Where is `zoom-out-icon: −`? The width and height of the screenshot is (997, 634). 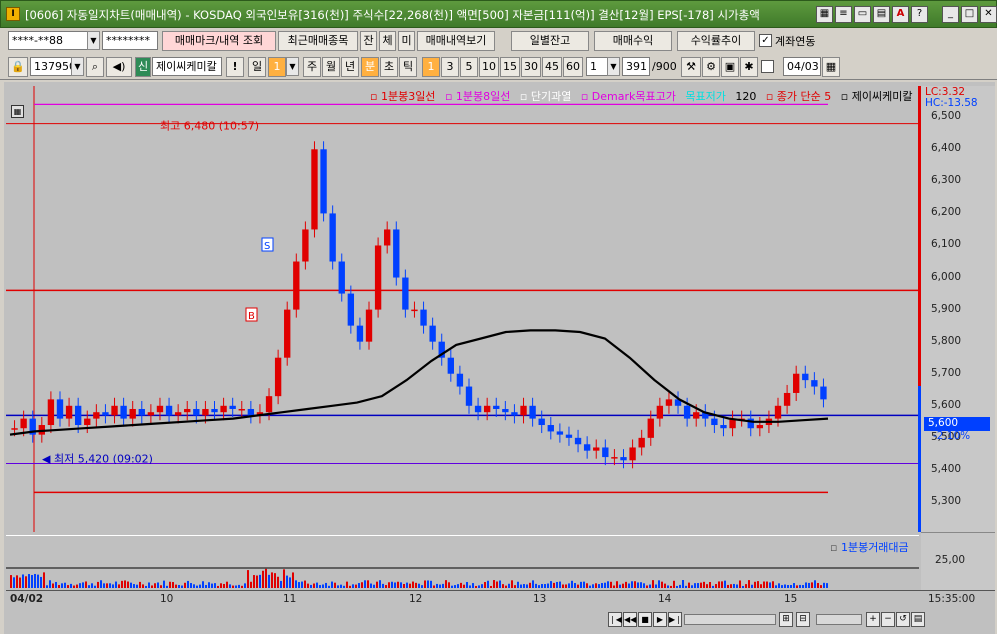 zoom-out-icon: − is located at coordinates (888, 619).